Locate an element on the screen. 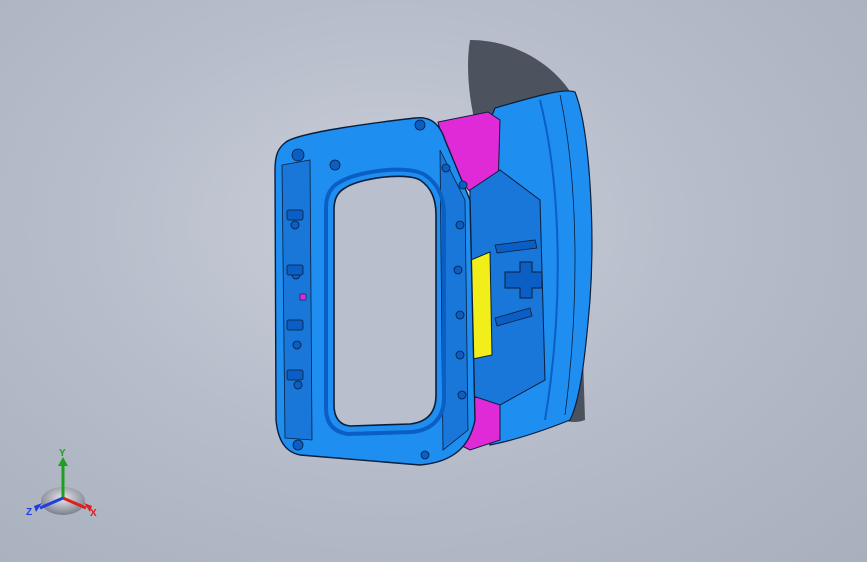  small-marker is located at coordinates (303, 297).